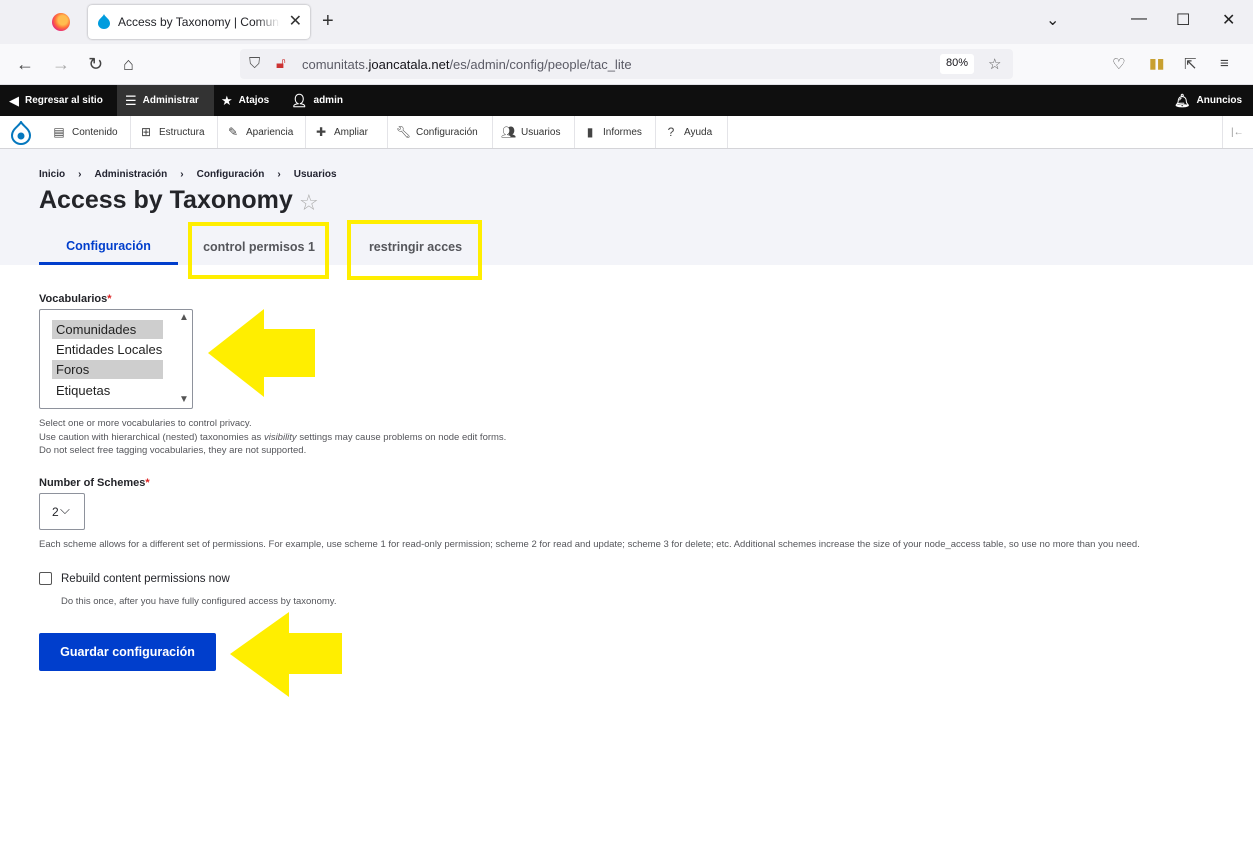 The height and width of the screenshot is (847, 1253). Describe the element at coordinates (184, 317) in the screenshot. I see `scroll-up-icon: ▲` at that location.